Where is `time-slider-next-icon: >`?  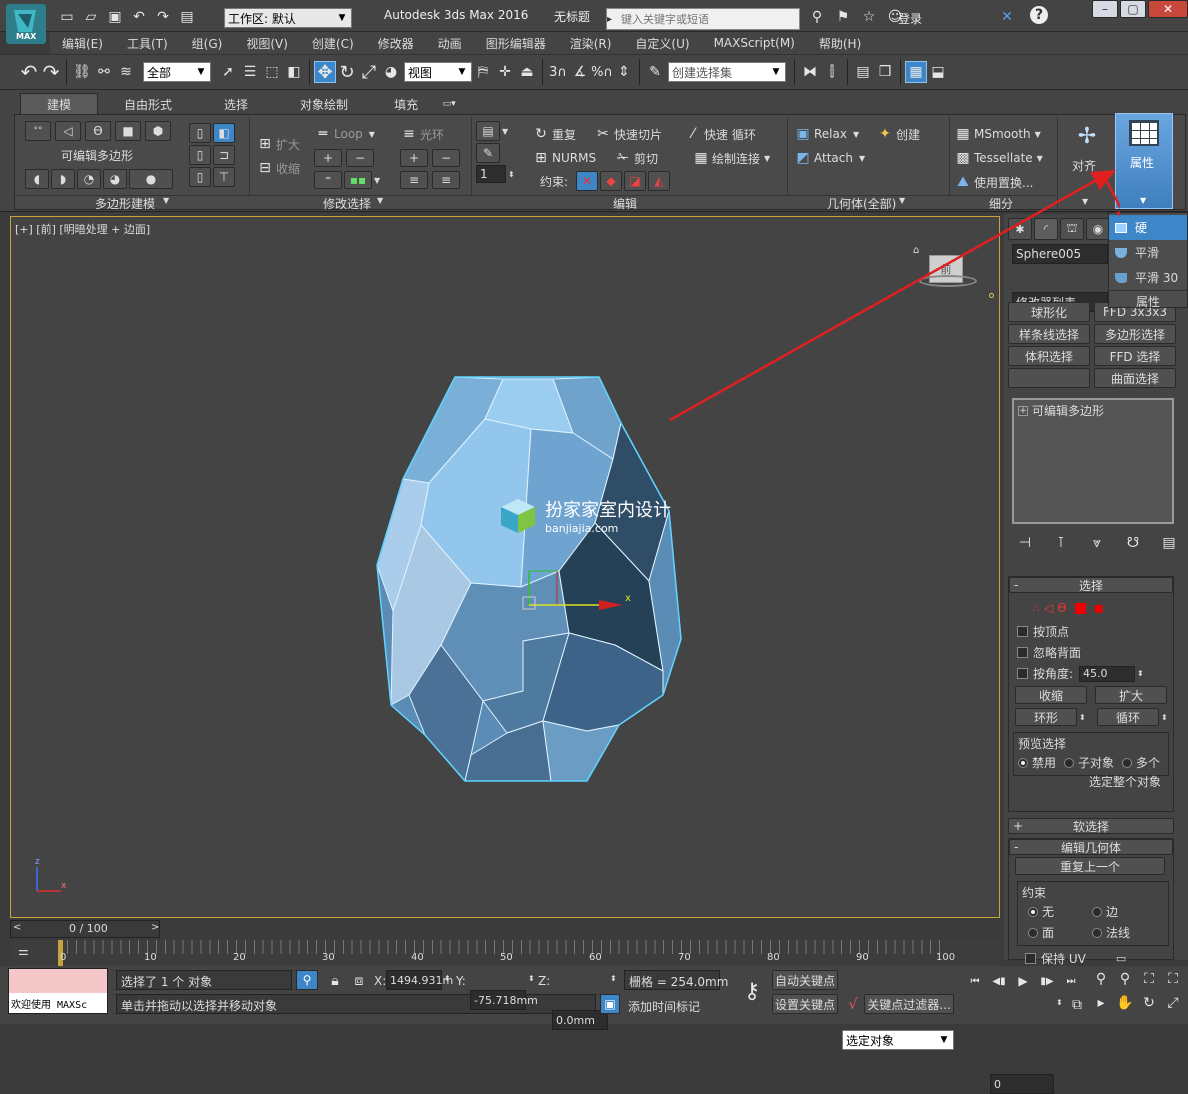 time-slider-next-icon: > is located at coordinates (155, 927).